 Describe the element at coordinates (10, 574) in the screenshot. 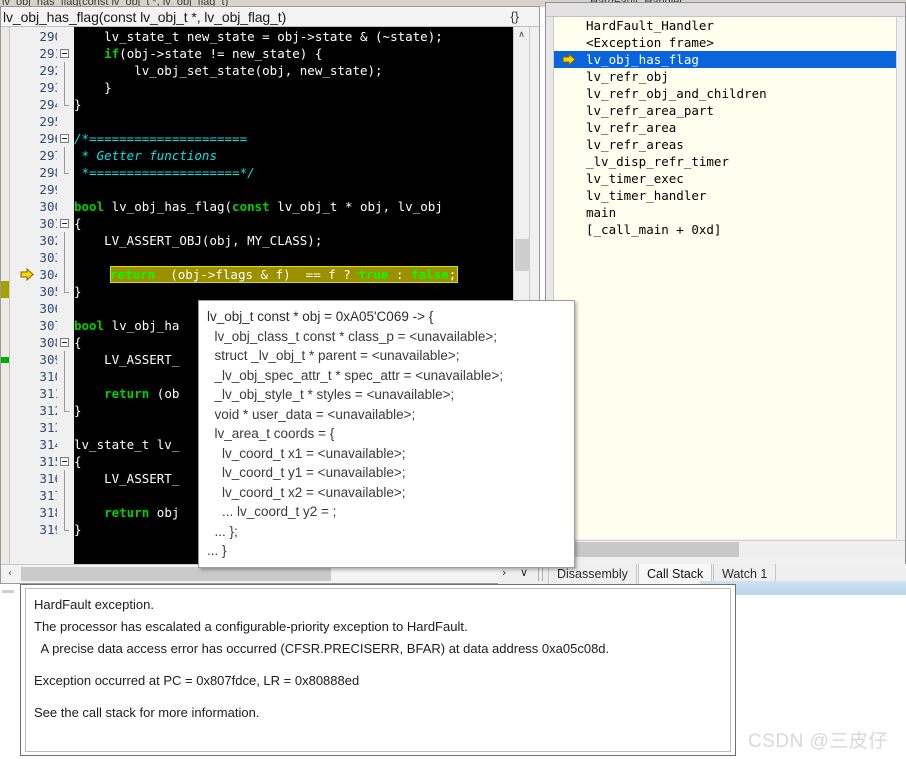

I see `scroll-left-arrow-icon: ‹` at that location.